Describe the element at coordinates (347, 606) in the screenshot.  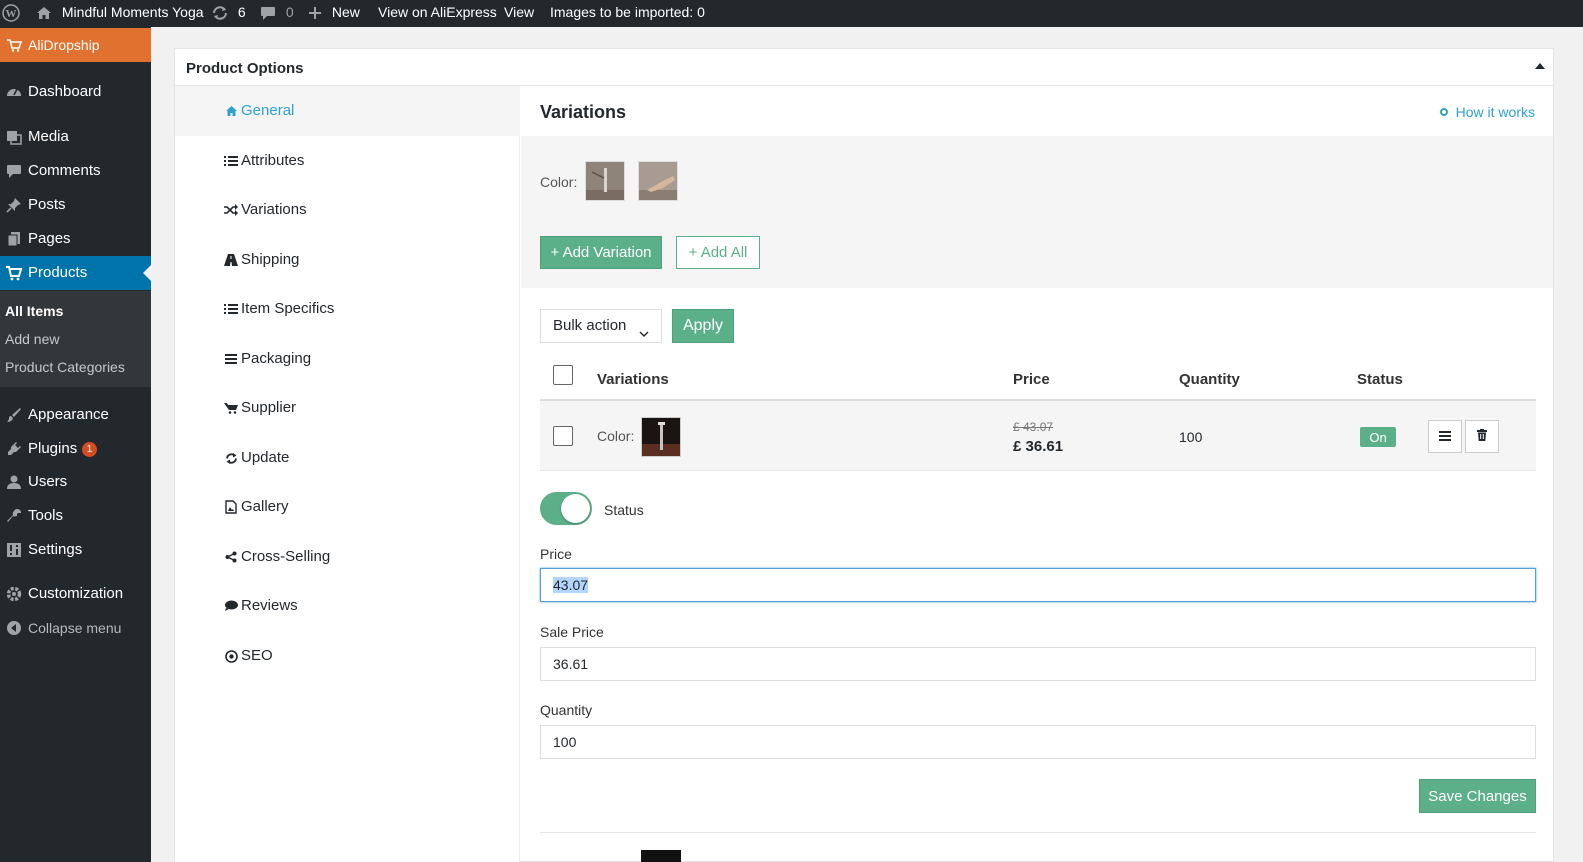
I see `tab-reviews: Reviews` at that location.